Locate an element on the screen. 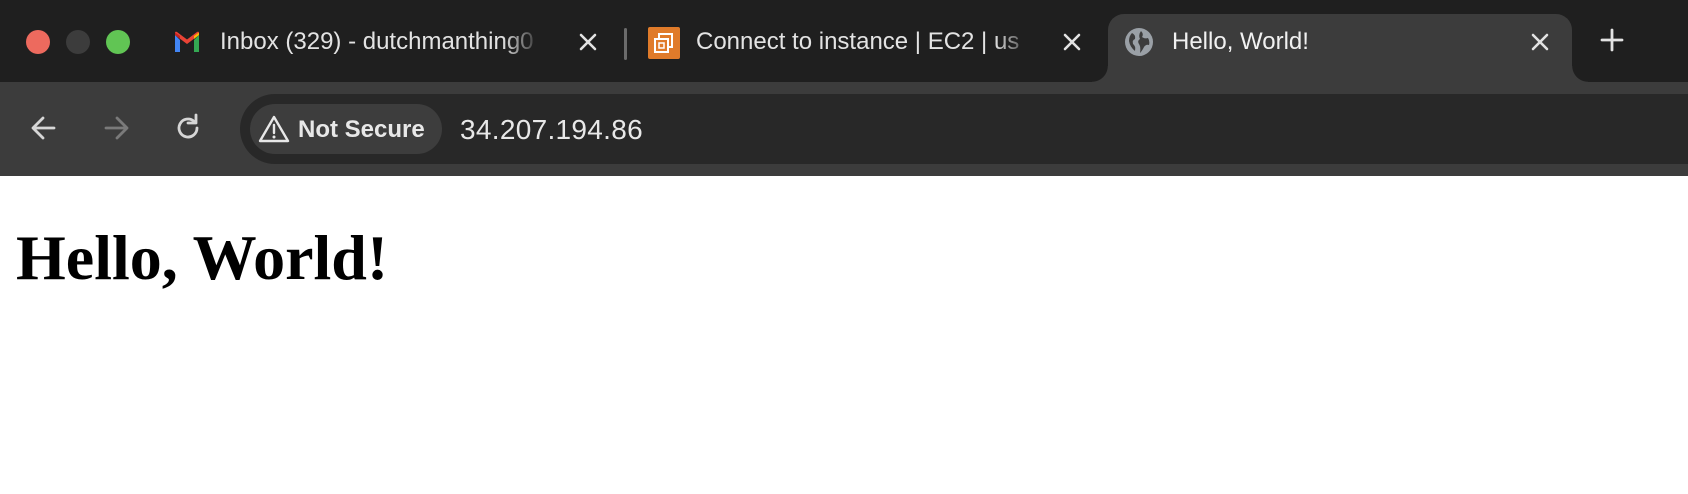 Image resolution: width=1688 pixels, height=494 pixels. window-minimize-button is located at coordinates (78, 42).